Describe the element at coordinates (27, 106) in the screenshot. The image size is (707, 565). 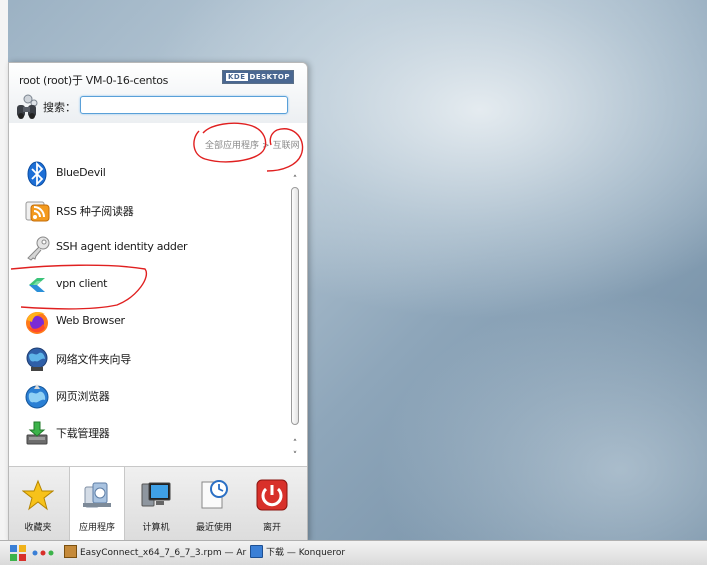
I see `binoculars-search-icon` at that location.